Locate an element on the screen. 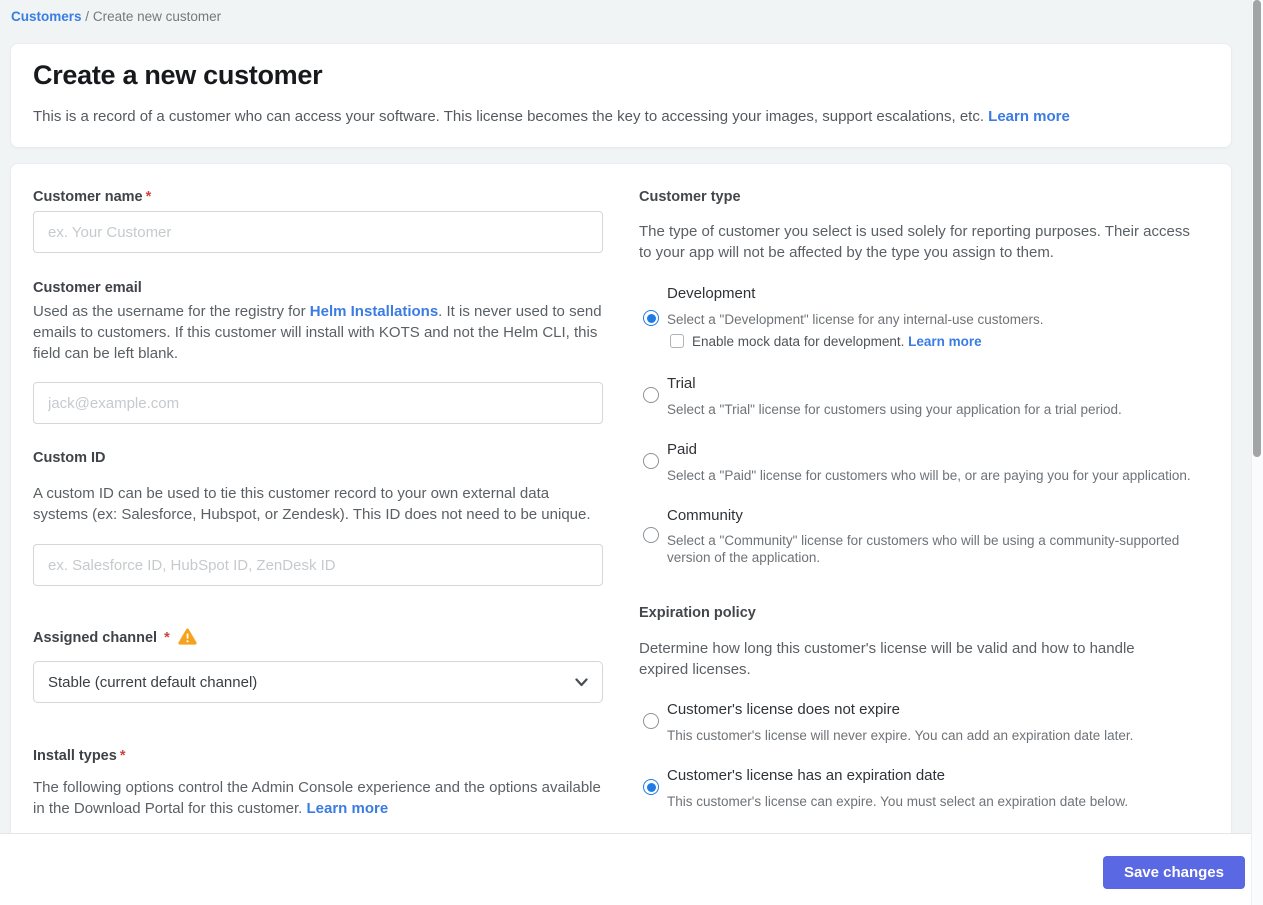 This screenshot has width=1263, height=905. expiration-policy-heading: Expiration policy is located at coordinates (697, 613).